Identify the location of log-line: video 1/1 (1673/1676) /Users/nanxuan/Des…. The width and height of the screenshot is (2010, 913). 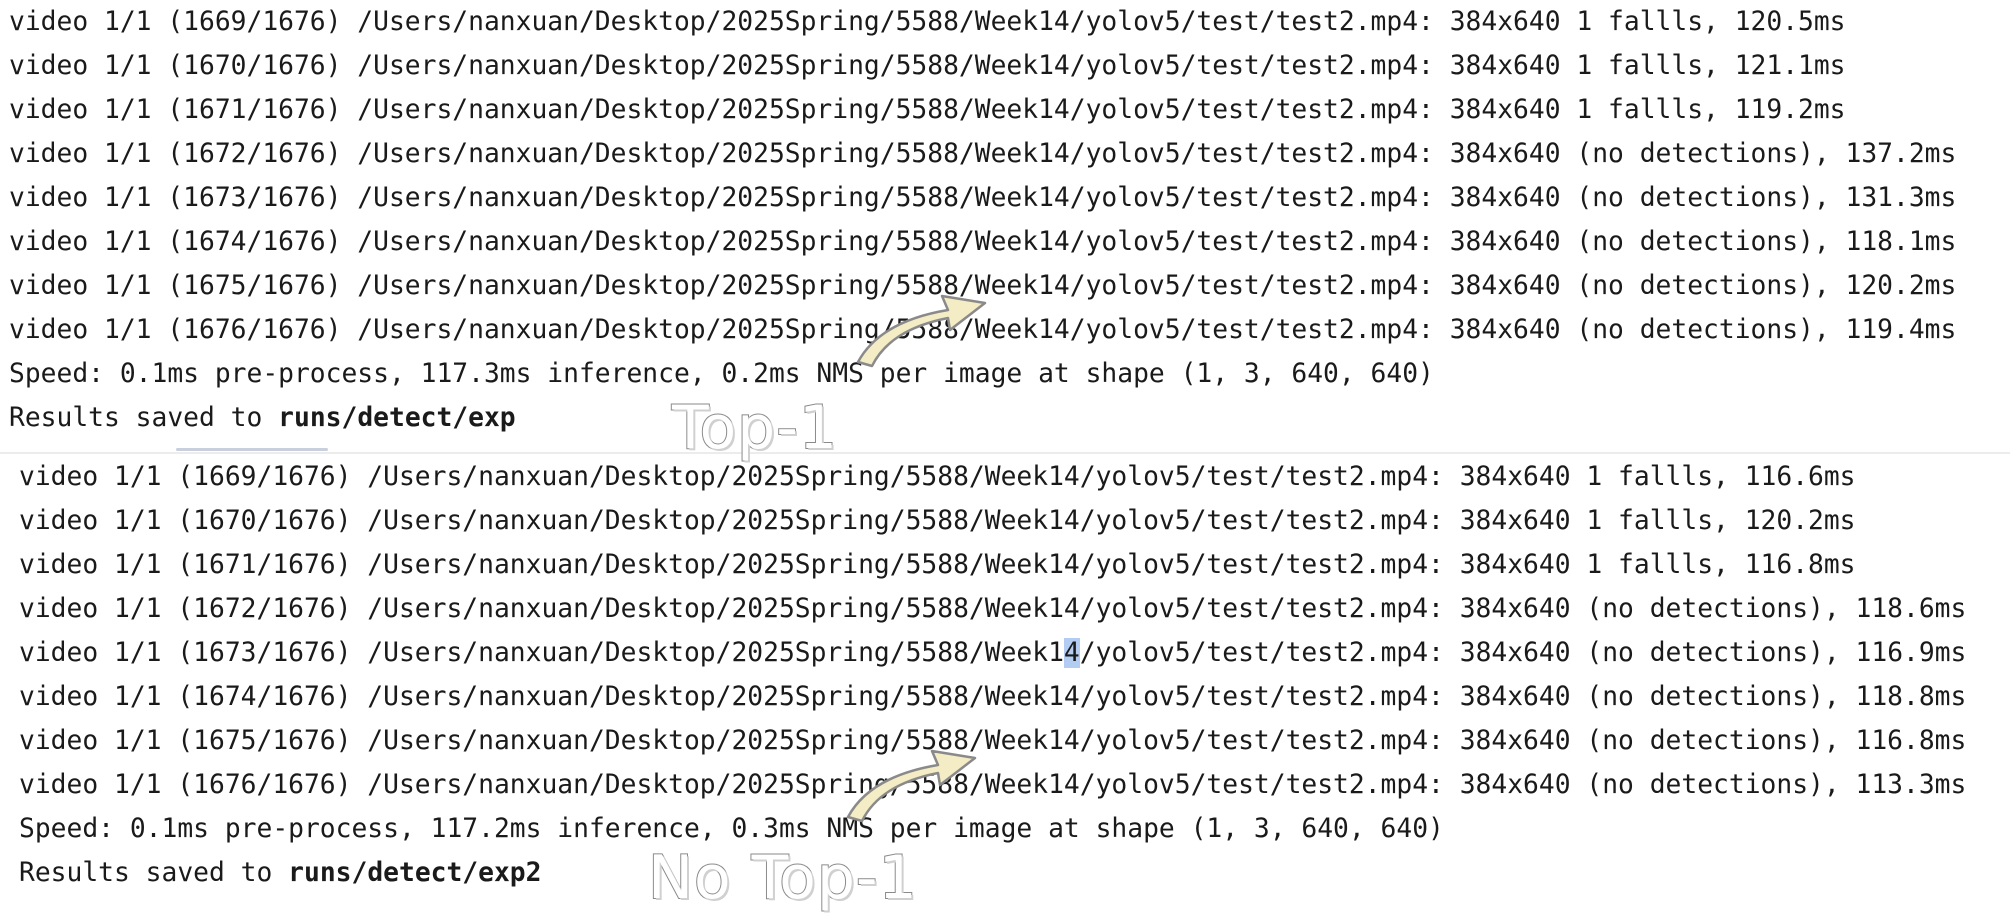
(983, 198).